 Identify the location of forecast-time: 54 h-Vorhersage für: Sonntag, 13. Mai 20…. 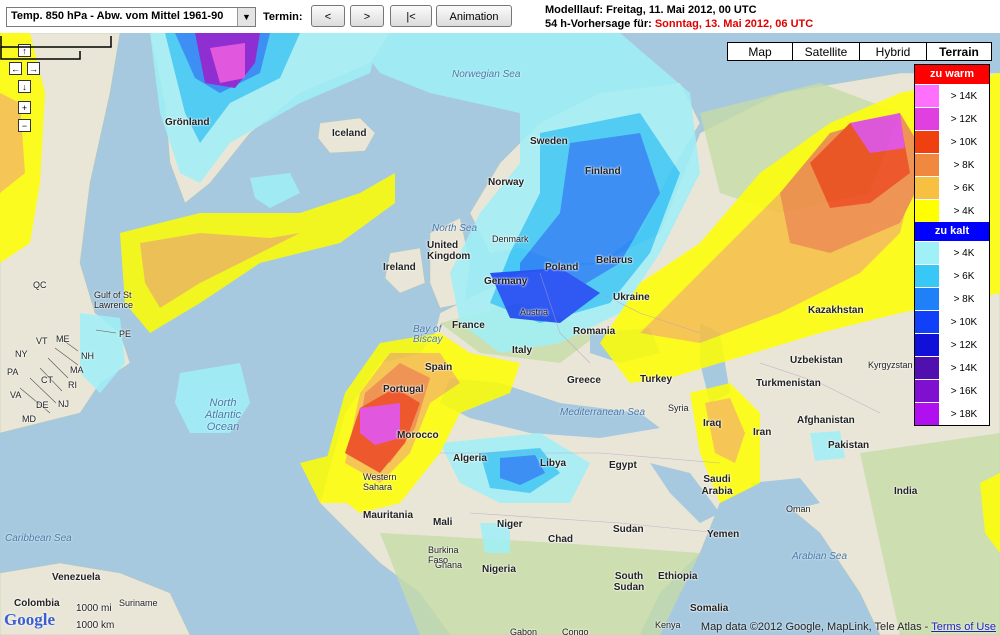
(679, 24).